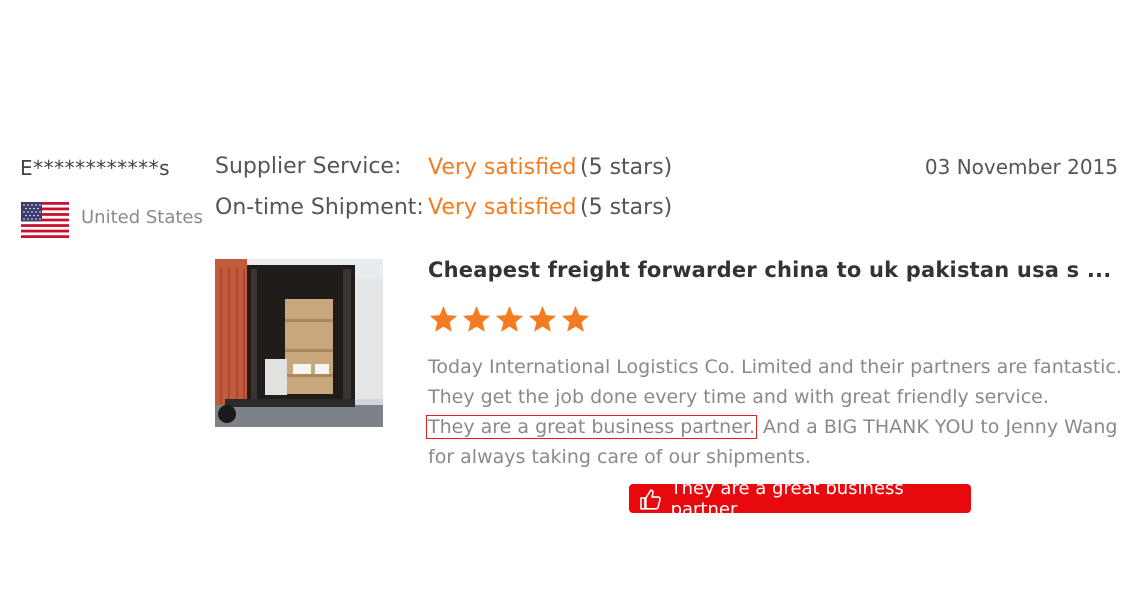 The height and width of the screenshot is (600, 1140). What do you see at coordinates (95, 168) in the screenshot?
I see `reviewer-name: E************s` at bounding box center [95, 168].